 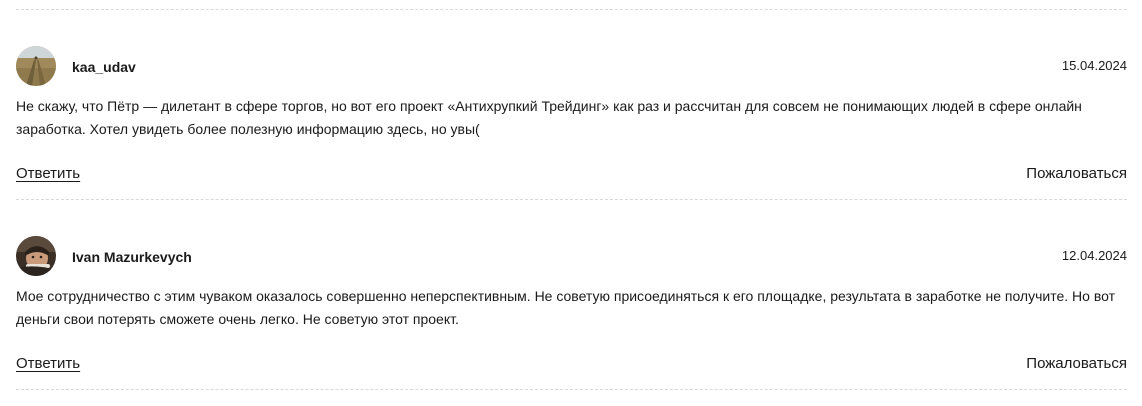 I want to click on divider-top, so click(x=571, y=9).